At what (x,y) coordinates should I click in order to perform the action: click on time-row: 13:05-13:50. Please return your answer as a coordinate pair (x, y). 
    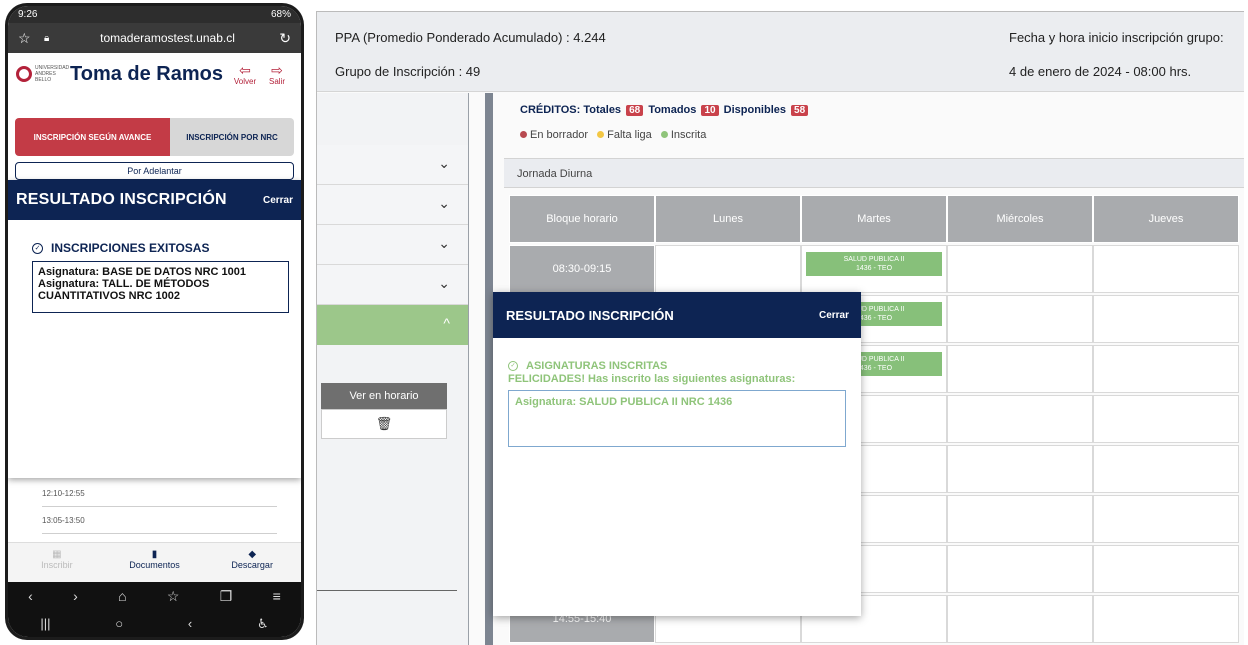
    Looking at the image, I should click on (159, 520).